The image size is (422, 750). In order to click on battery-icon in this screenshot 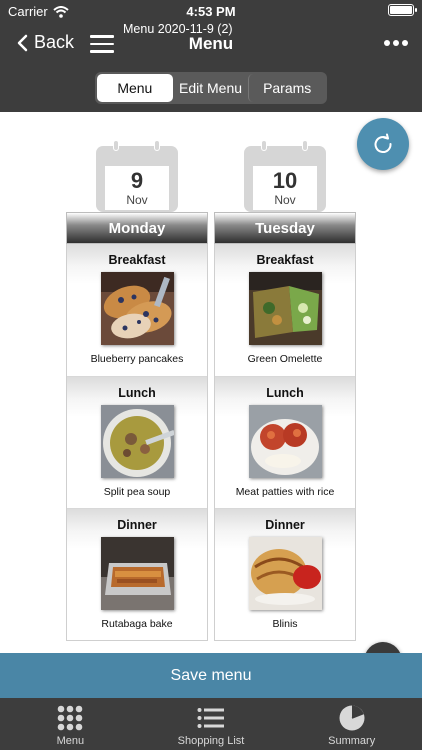, I will do `click(402, 10)`.